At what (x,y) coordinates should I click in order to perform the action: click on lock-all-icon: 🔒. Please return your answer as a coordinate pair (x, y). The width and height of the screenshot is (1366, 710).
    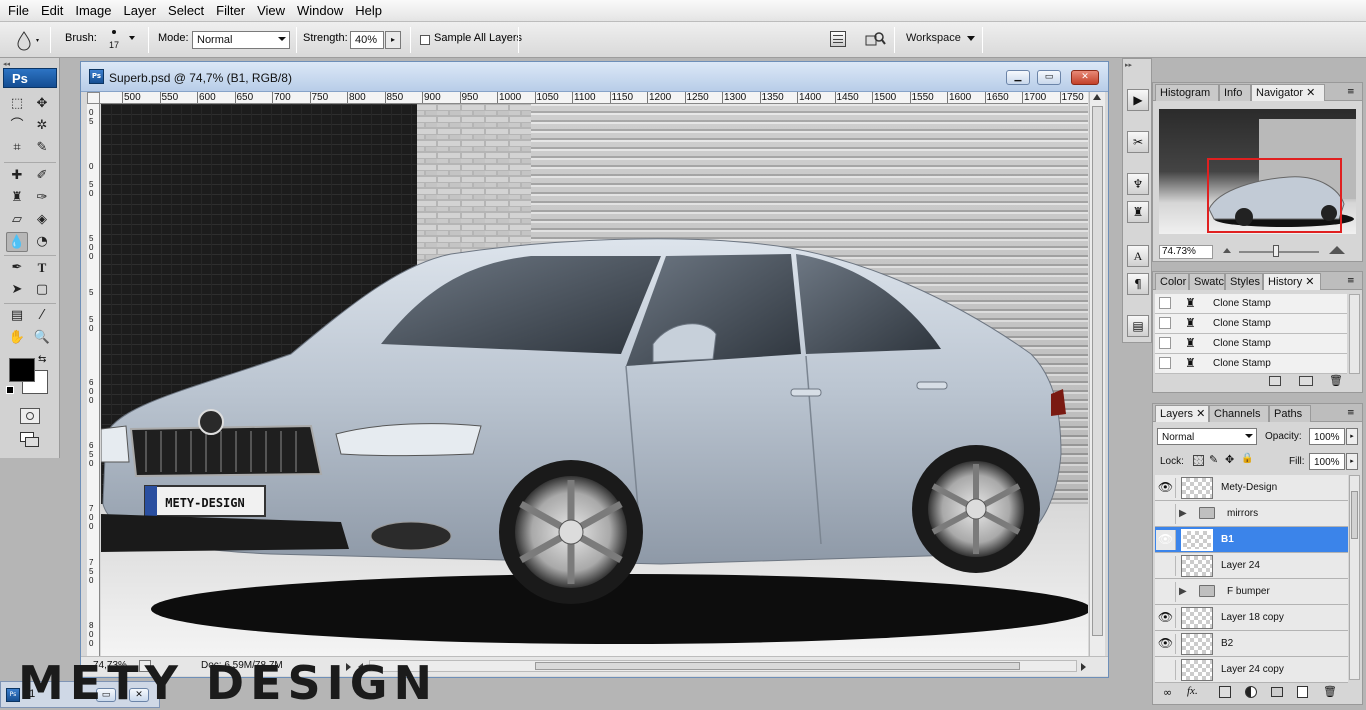
    Looking at the image, I should click on (1247, 458).